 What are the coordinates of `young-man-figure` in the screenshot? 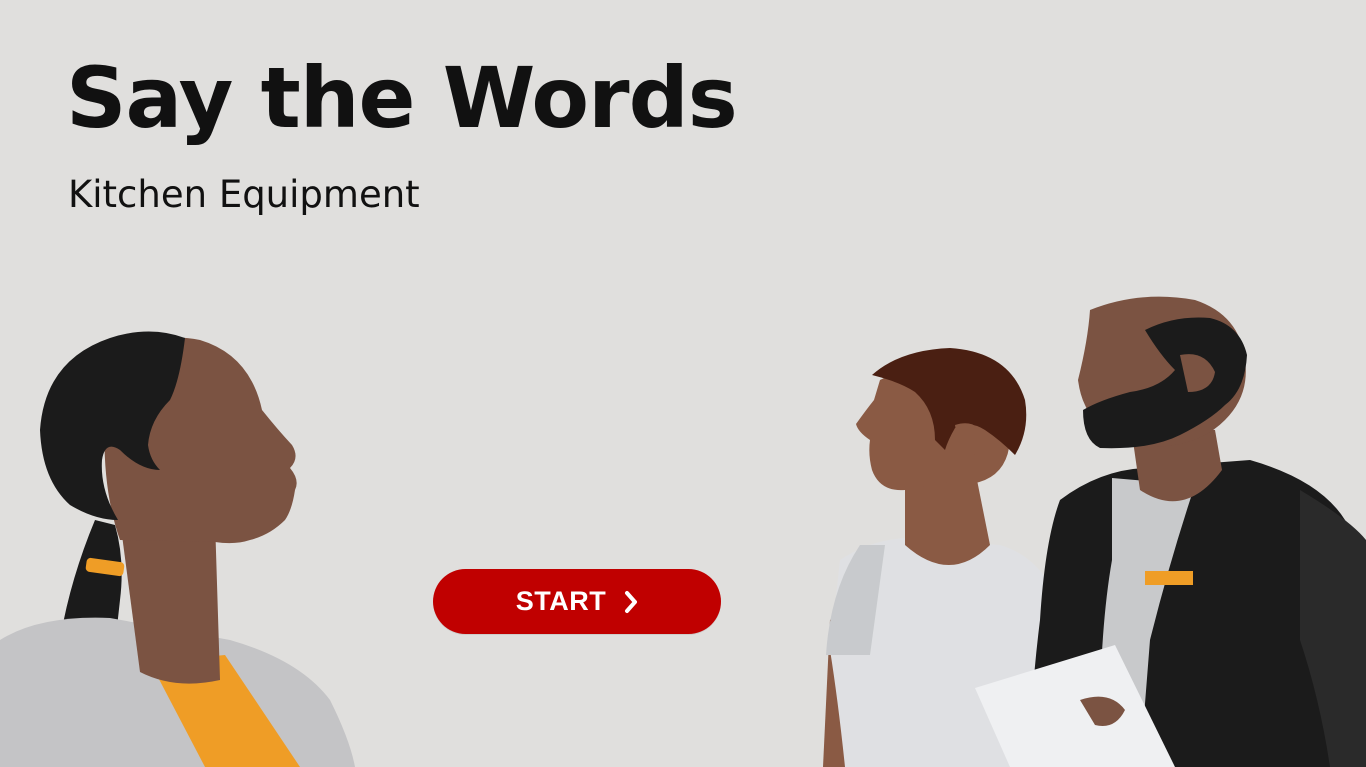 It's located at (946, 557).